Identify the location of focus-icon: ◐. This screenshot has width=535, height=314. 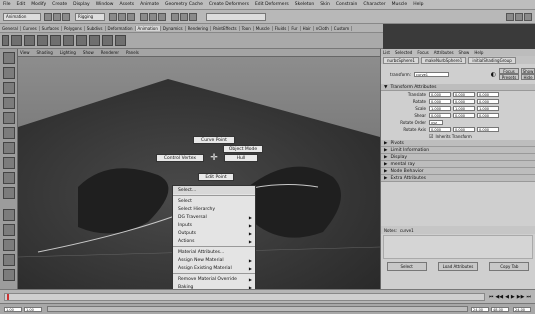
(493, 74).